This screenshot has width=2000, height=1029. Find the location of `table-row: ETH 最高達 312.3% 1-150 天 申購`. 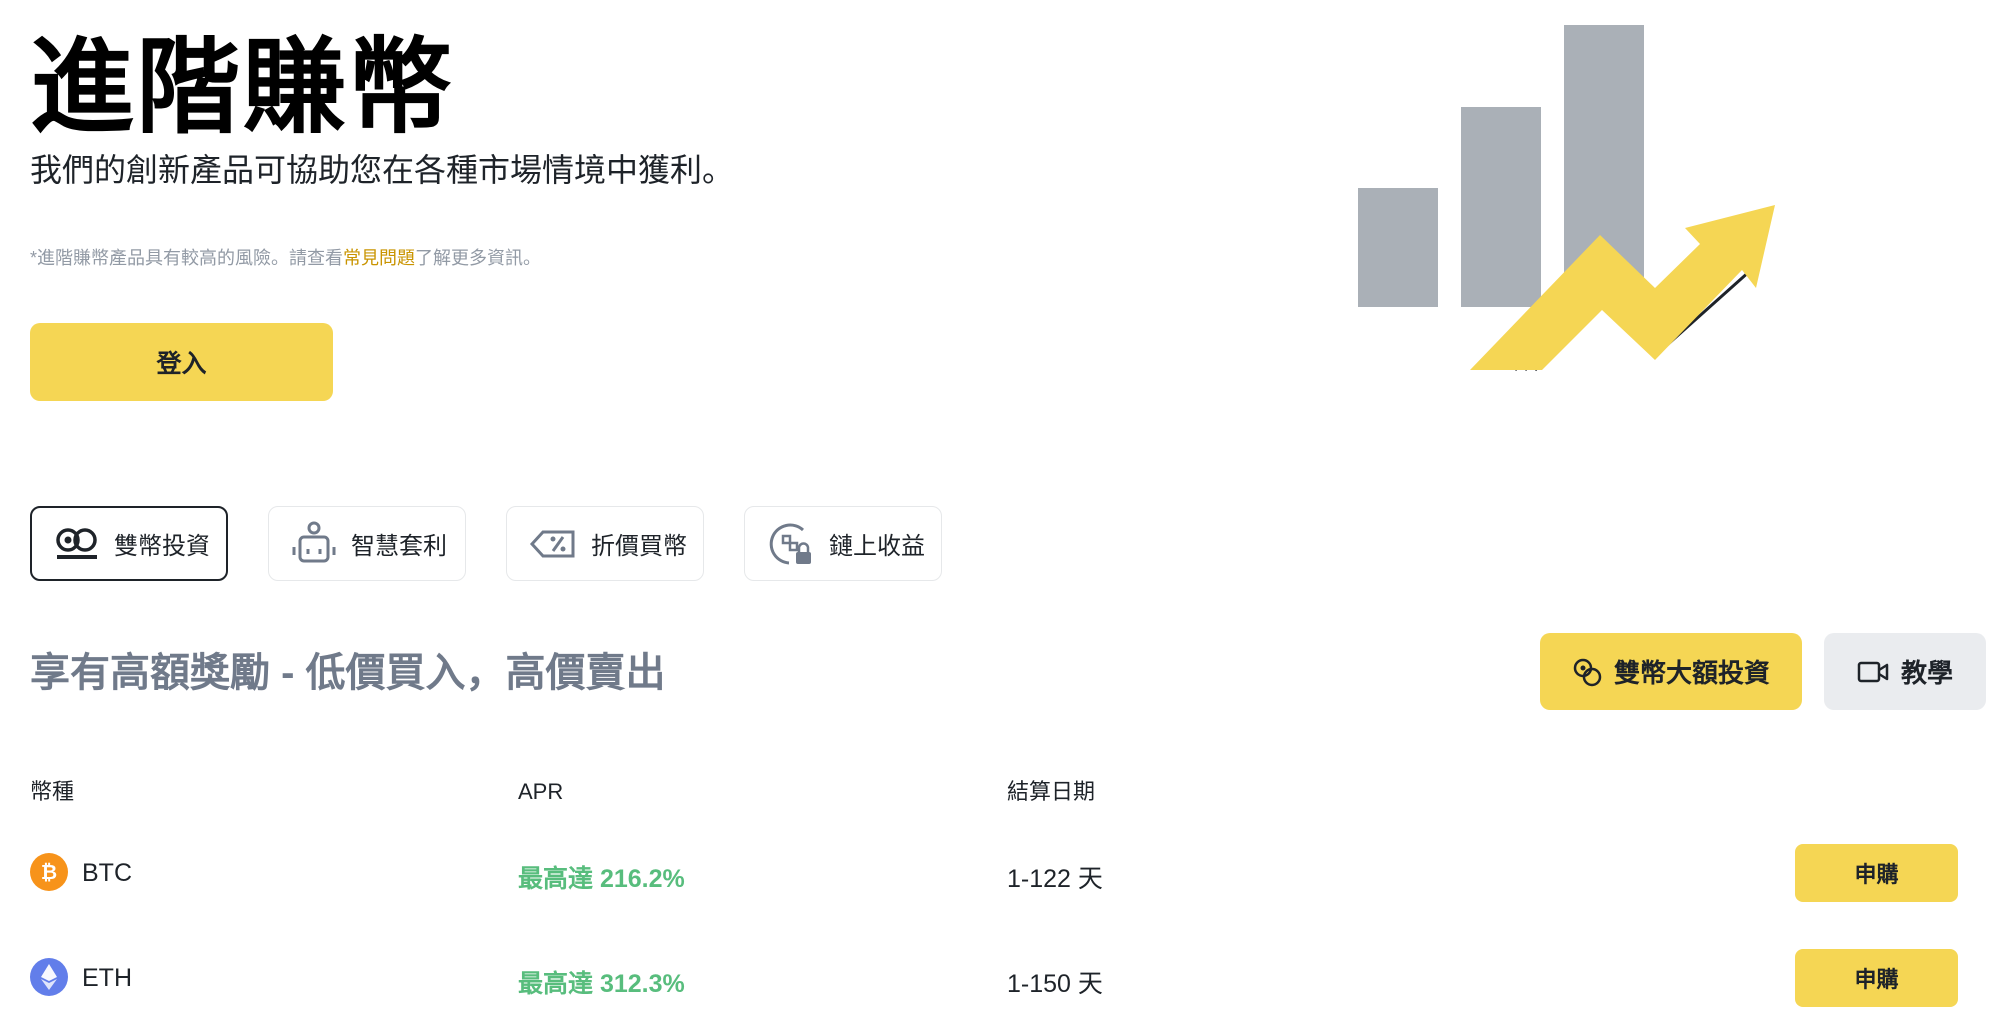

table-row: ETH 最高達 312.3% 1-150 天 申購 is located at coordinates (1000, 978).